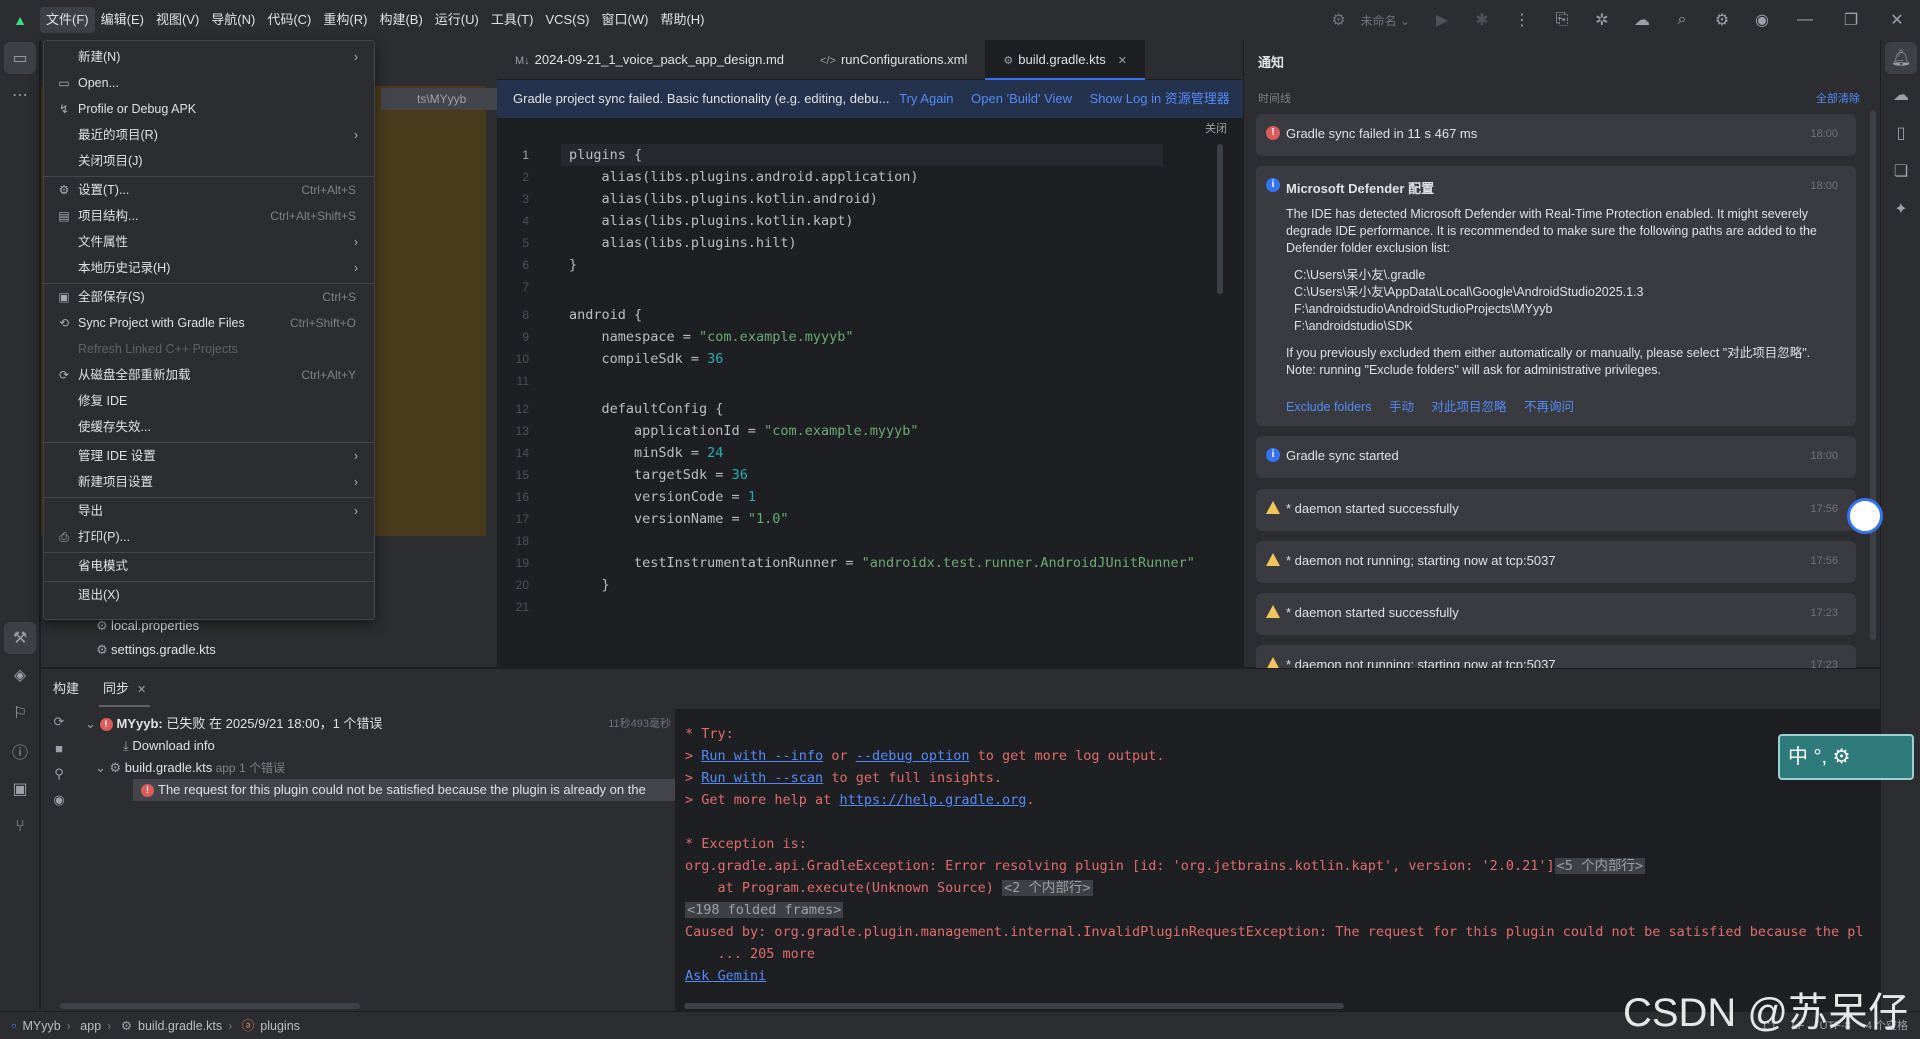 This screenshot has height=1039, width=1920. What do you see at coordinates (67, 20) in the screenshot?
I see `menu-file: 文件(F)` at bounding box center [67, 20].